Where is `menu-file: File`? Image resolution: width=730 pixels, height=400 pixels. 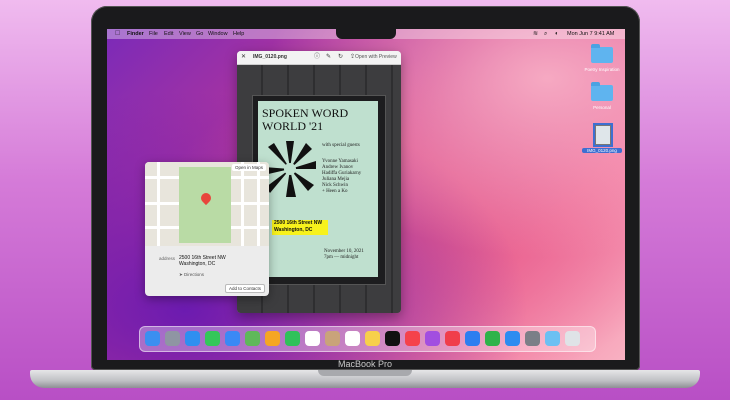 menu-file: File is located at coordinates (153, 34).